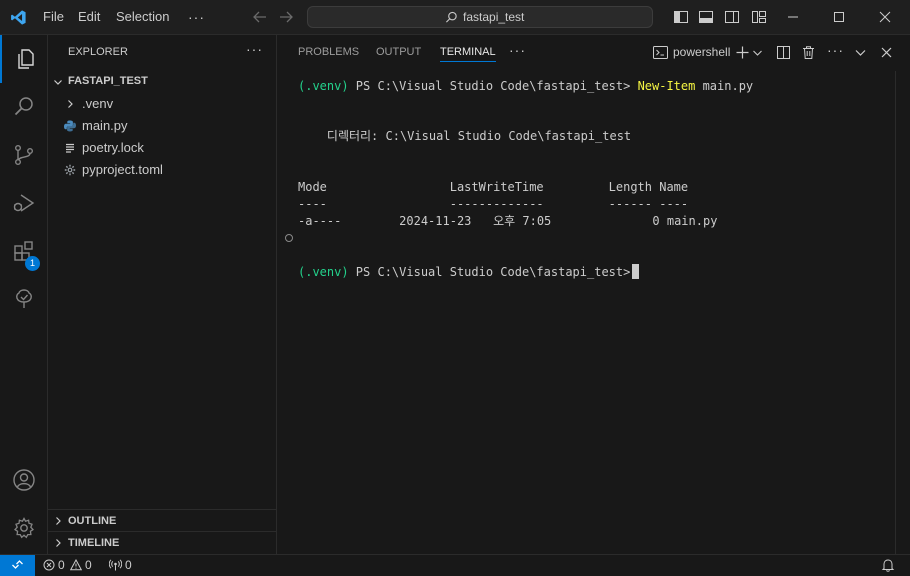 This screenshot has width=910, height=576. I want to click on tab-output: OUTPUT, so click(398, 52).